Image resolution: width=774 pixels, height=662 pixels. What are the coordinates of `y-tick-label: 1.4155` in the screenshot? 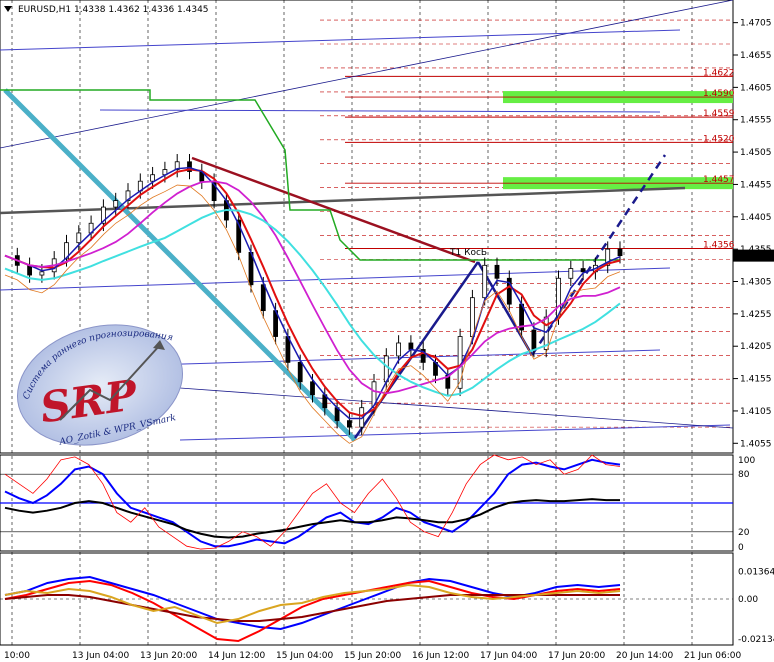 It's located at (756, 380).